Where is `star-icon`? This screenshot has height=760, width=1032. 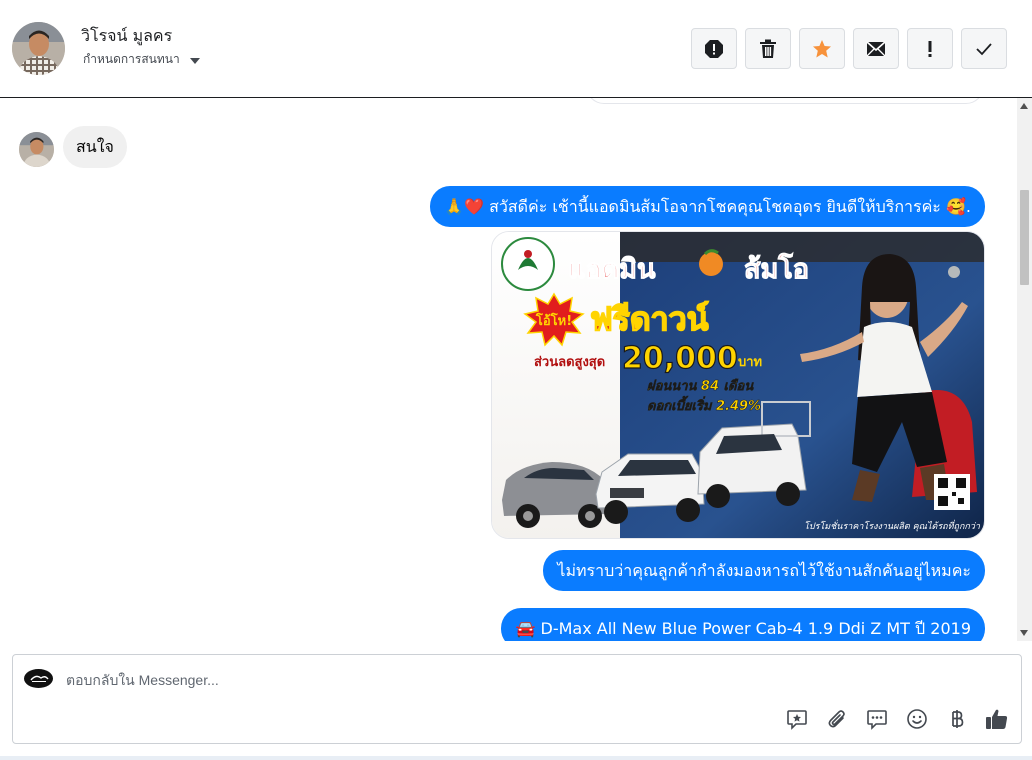
star-icon is located at coordinates (822, 48).